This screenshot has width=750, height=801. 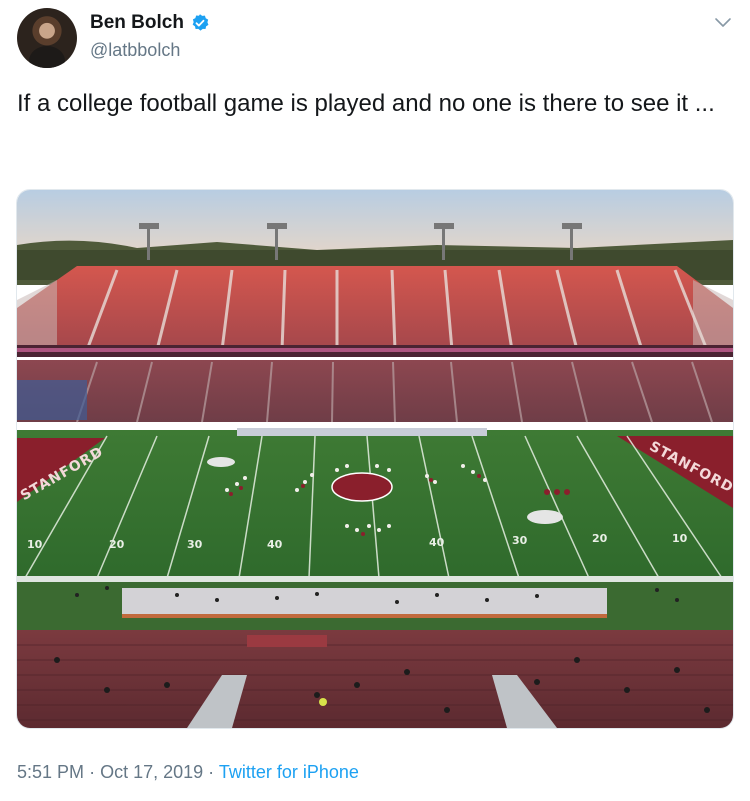 I want to click on author-name-row: Ben Bolch, so click(x=150, y=23).